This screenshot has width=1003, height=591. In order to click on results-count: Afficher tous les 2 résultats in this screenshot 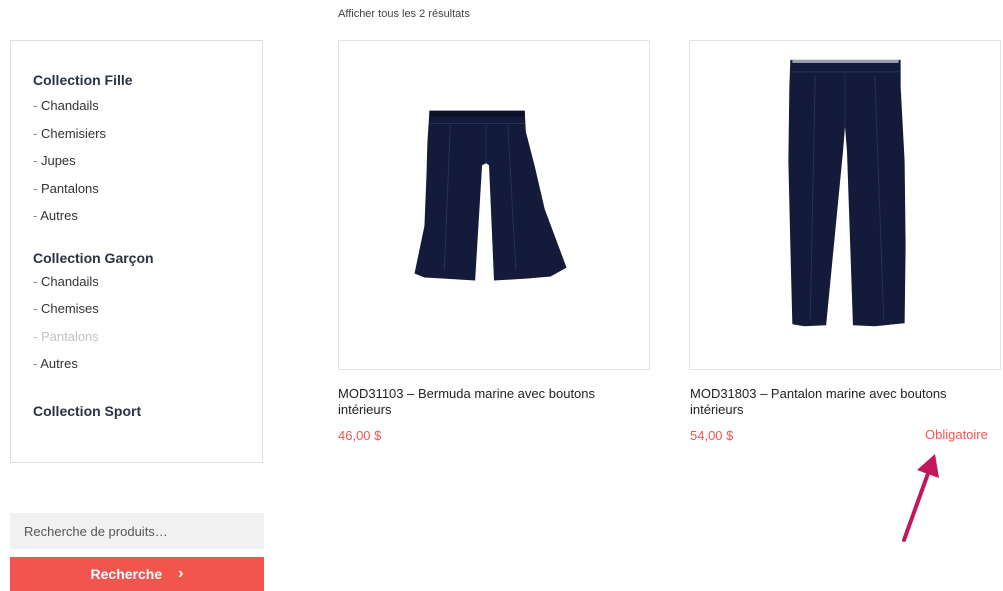, I will do `click(404, 14)`.